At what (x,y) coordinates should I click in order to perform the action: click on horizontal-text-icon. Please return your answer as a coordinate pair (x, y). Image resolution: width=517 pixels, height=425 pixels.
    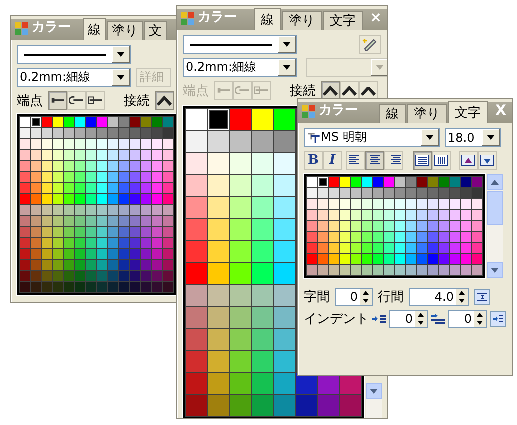
    Looking at the image, I should click on (422, 160).